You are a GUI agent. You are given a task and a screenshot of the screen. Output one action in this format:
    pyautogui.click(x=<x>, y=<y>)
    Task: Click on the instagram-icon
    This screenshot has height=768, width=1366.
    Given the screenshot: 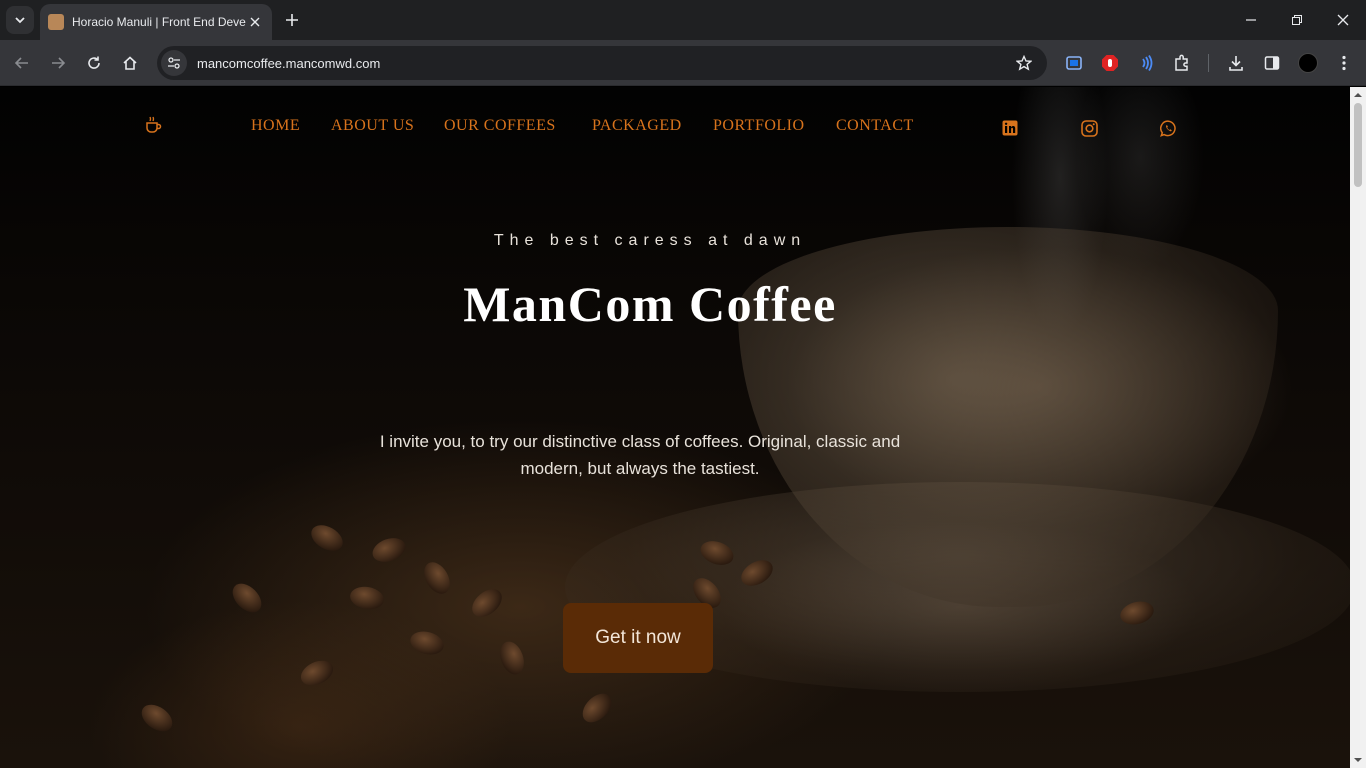 What is the action you would take?
    pyautogui.click(x=1089, y=128)
    